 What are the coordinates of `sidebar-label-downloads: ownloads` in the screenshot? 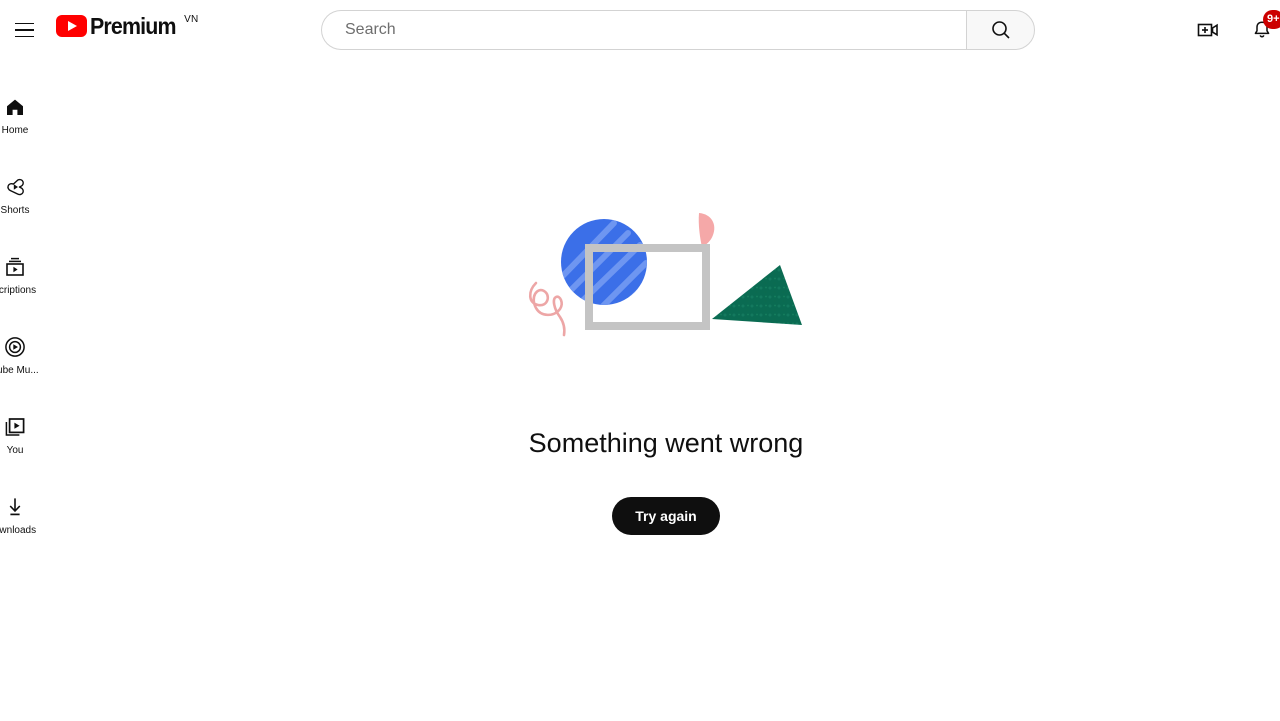 It's located at (18, 530).